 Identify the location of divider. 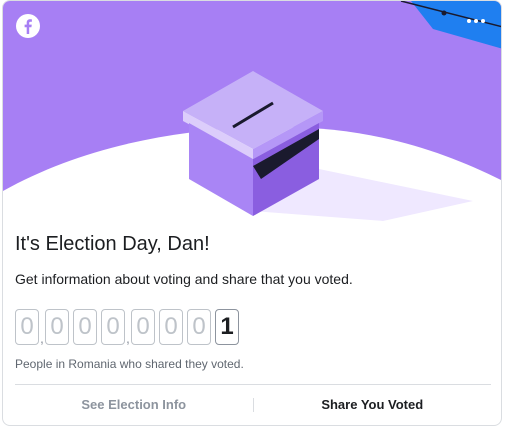
(253, 384).